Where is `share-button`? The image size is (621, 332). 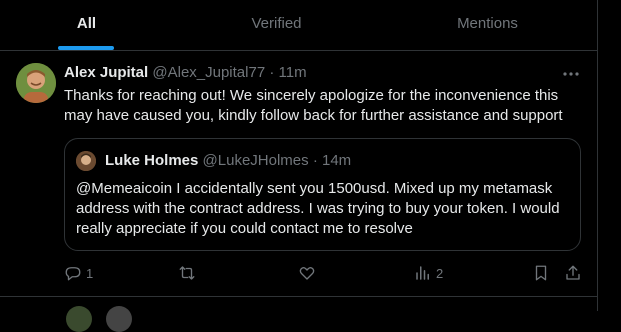 share-button is located at coordinates (573, 273).